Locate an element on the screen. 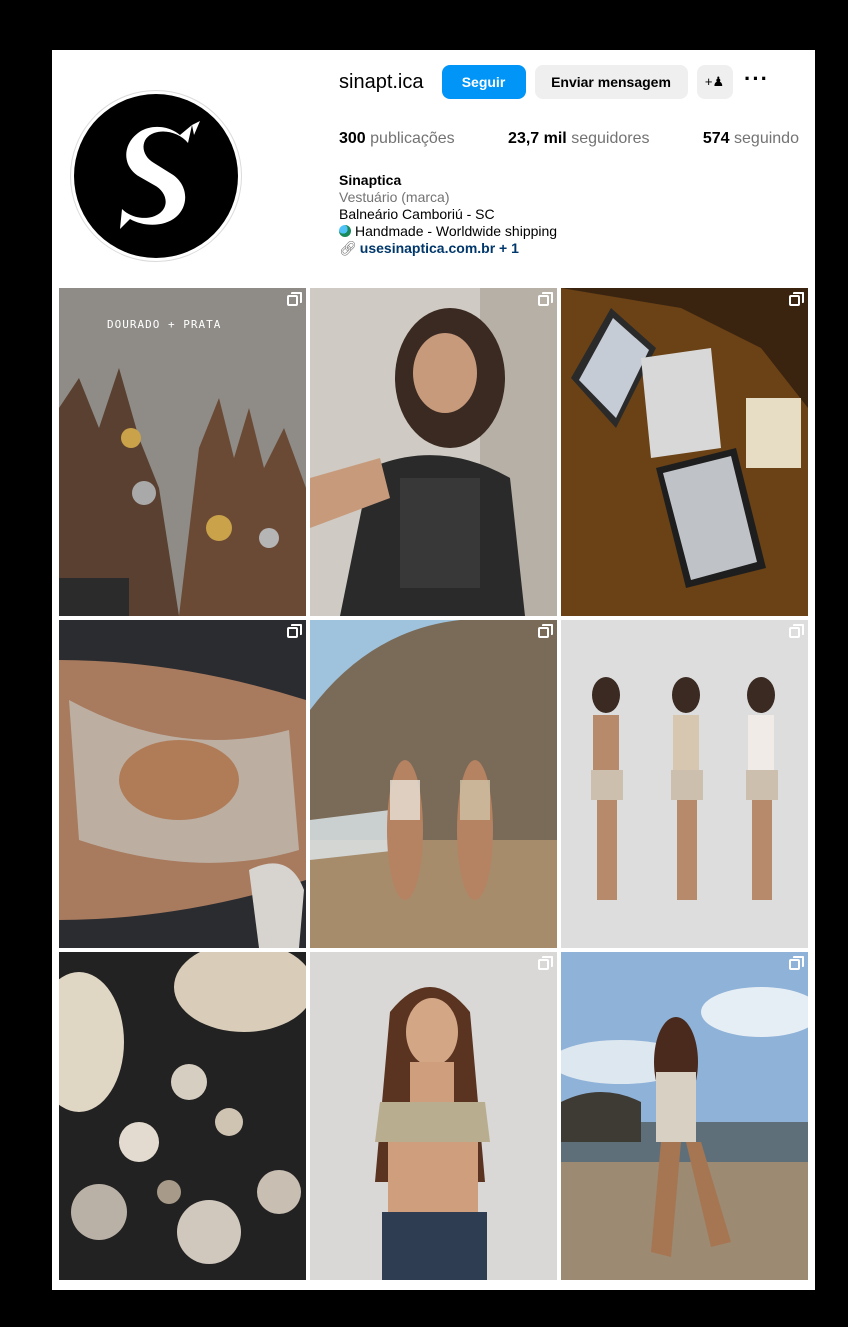  followers-count: 23,7 mil is located at coordinates (537, 138).